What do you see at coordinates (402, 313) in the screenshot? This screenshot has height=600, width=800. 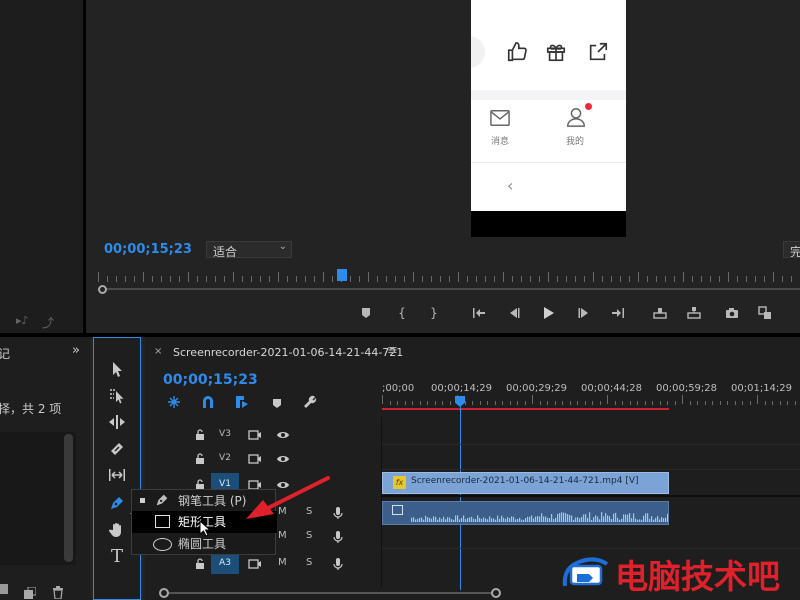 I see `mark-in-icon: {` at bounding box center [402, 313].